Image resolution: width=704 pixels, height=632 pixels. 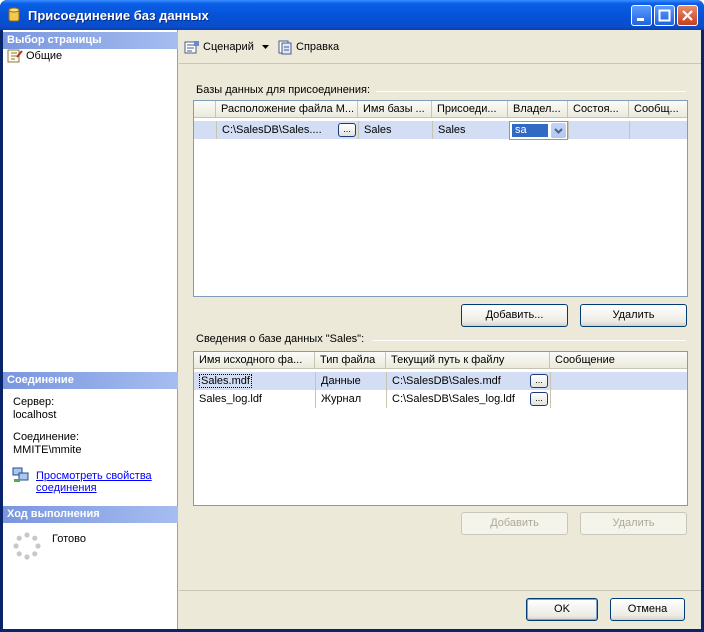 I want to click on script-label: Сценарий, so click(x=228, y=47).